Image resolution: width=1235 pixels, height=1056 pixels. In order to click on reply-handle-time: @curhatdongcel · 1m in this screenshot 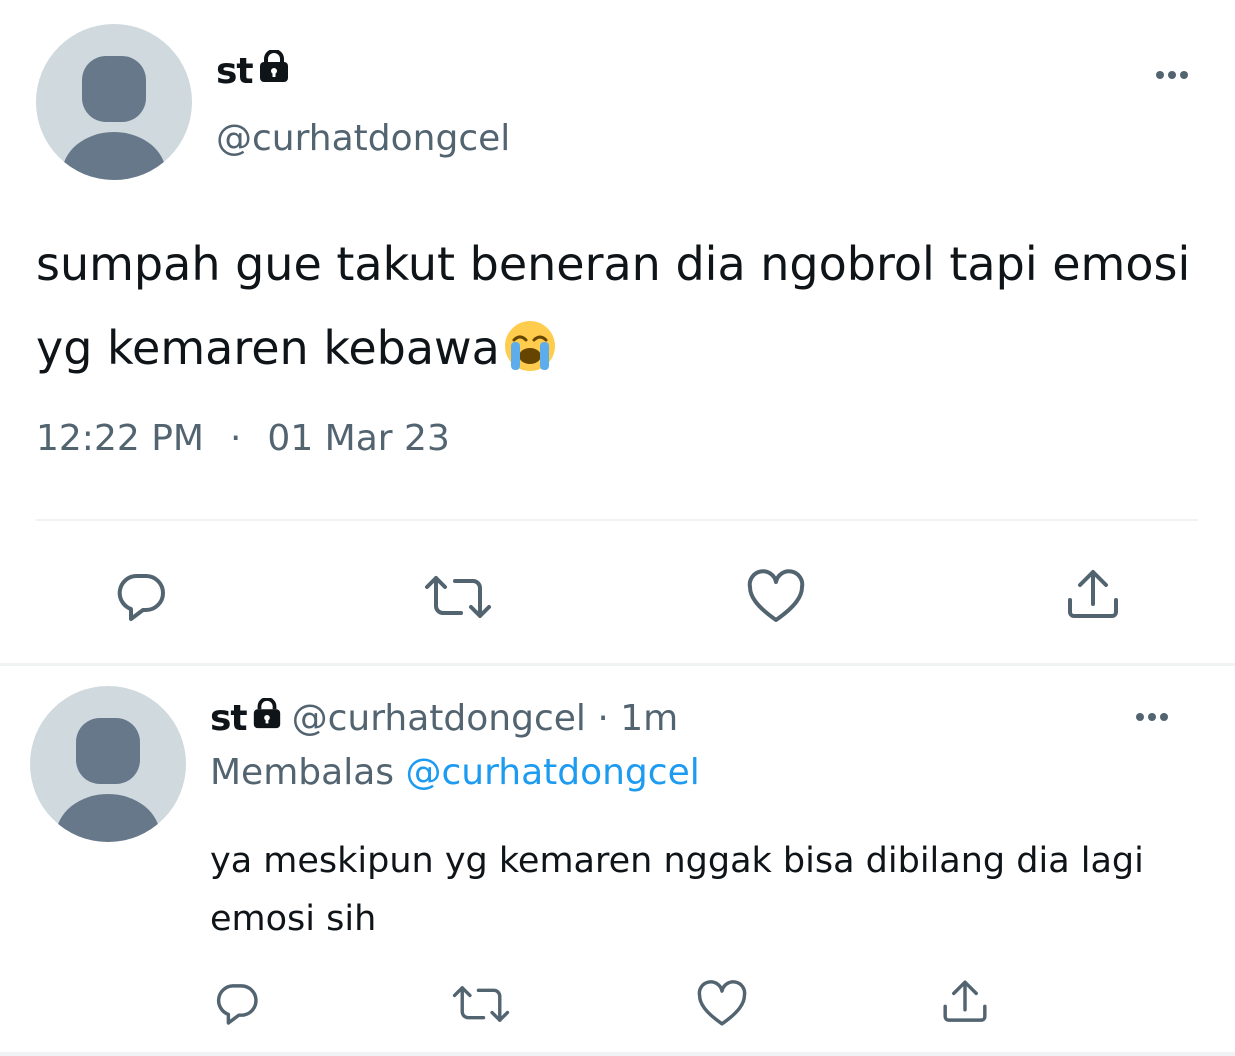, I will do `click(485, 718)`.